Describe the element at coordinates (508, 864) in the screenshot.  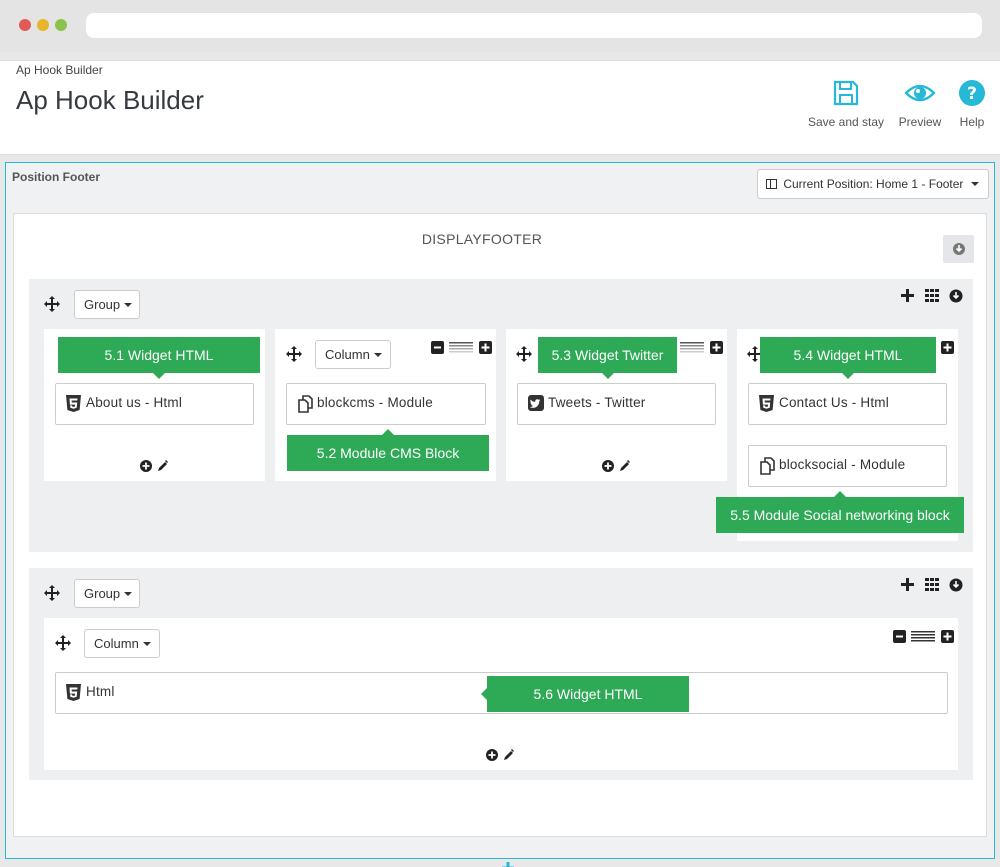
I see `add-group-icon` at that location.